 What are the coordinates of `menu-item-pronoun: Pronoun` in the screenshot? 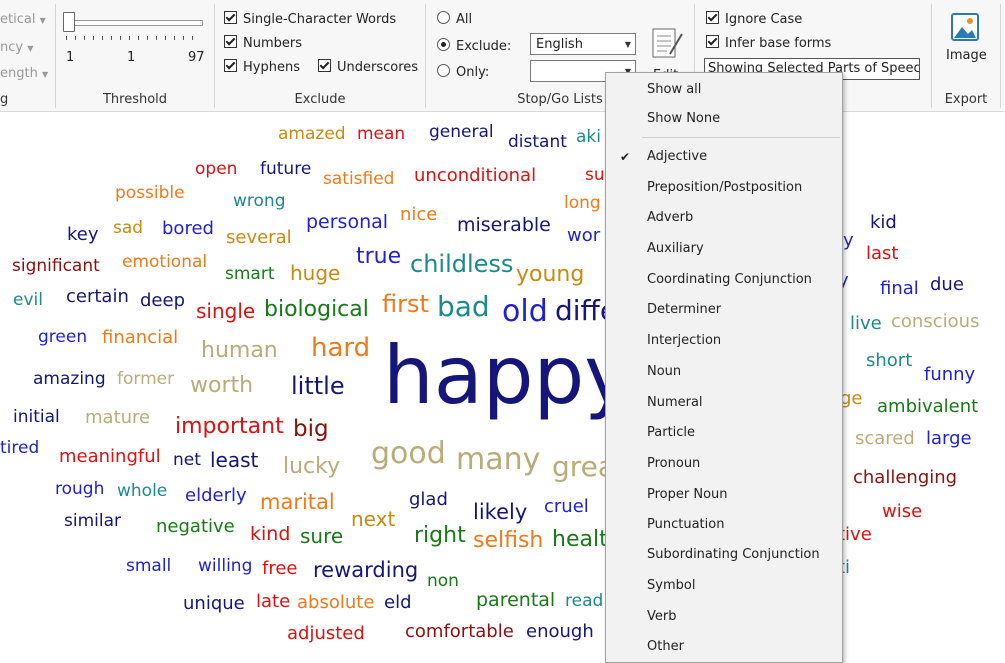 It's located at (724, 464).